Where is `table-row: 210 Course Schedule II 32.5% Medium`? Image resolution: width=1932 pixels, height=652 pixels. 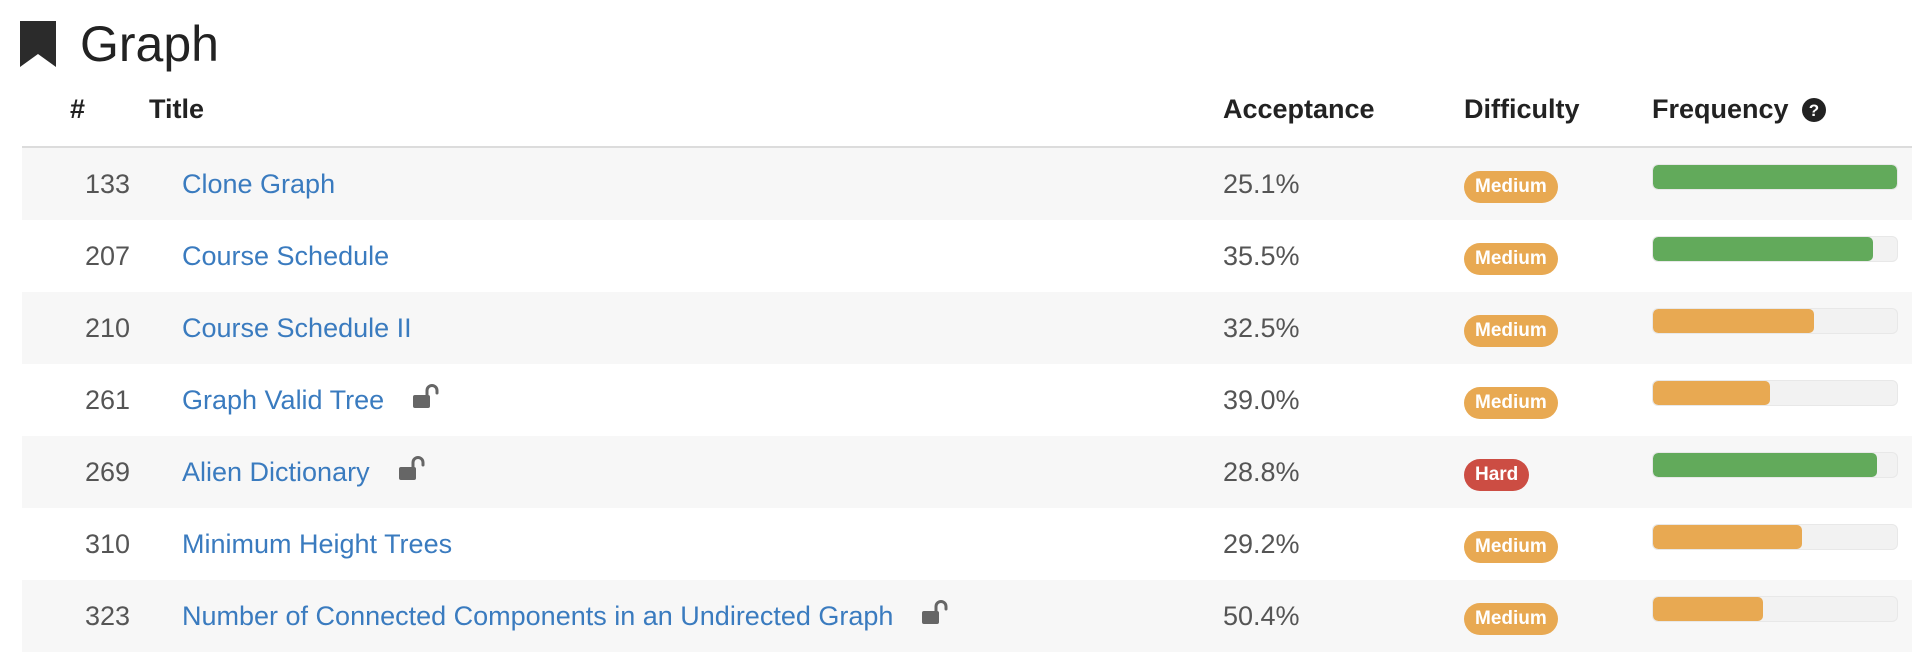 table-row: 210 Course Schedule II 32.5% Medium is located at coordinates (967, 328).